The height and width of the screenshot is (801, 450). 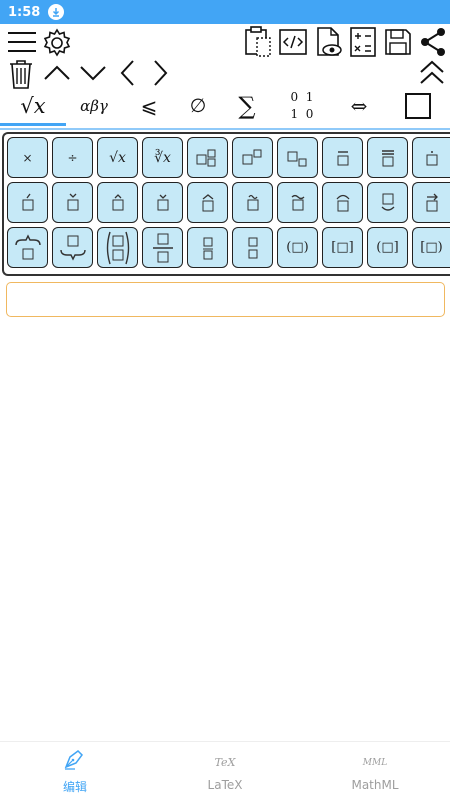 I want to click on status-time: 1:58, so click(x=24, y=12).